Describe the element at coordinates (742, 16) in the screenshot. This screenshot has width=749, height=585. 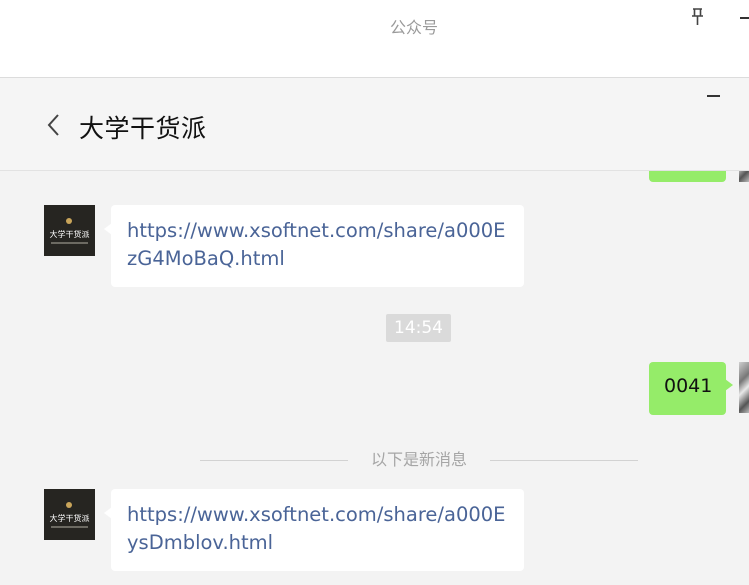
I see `outer-minimize-button` at that location.